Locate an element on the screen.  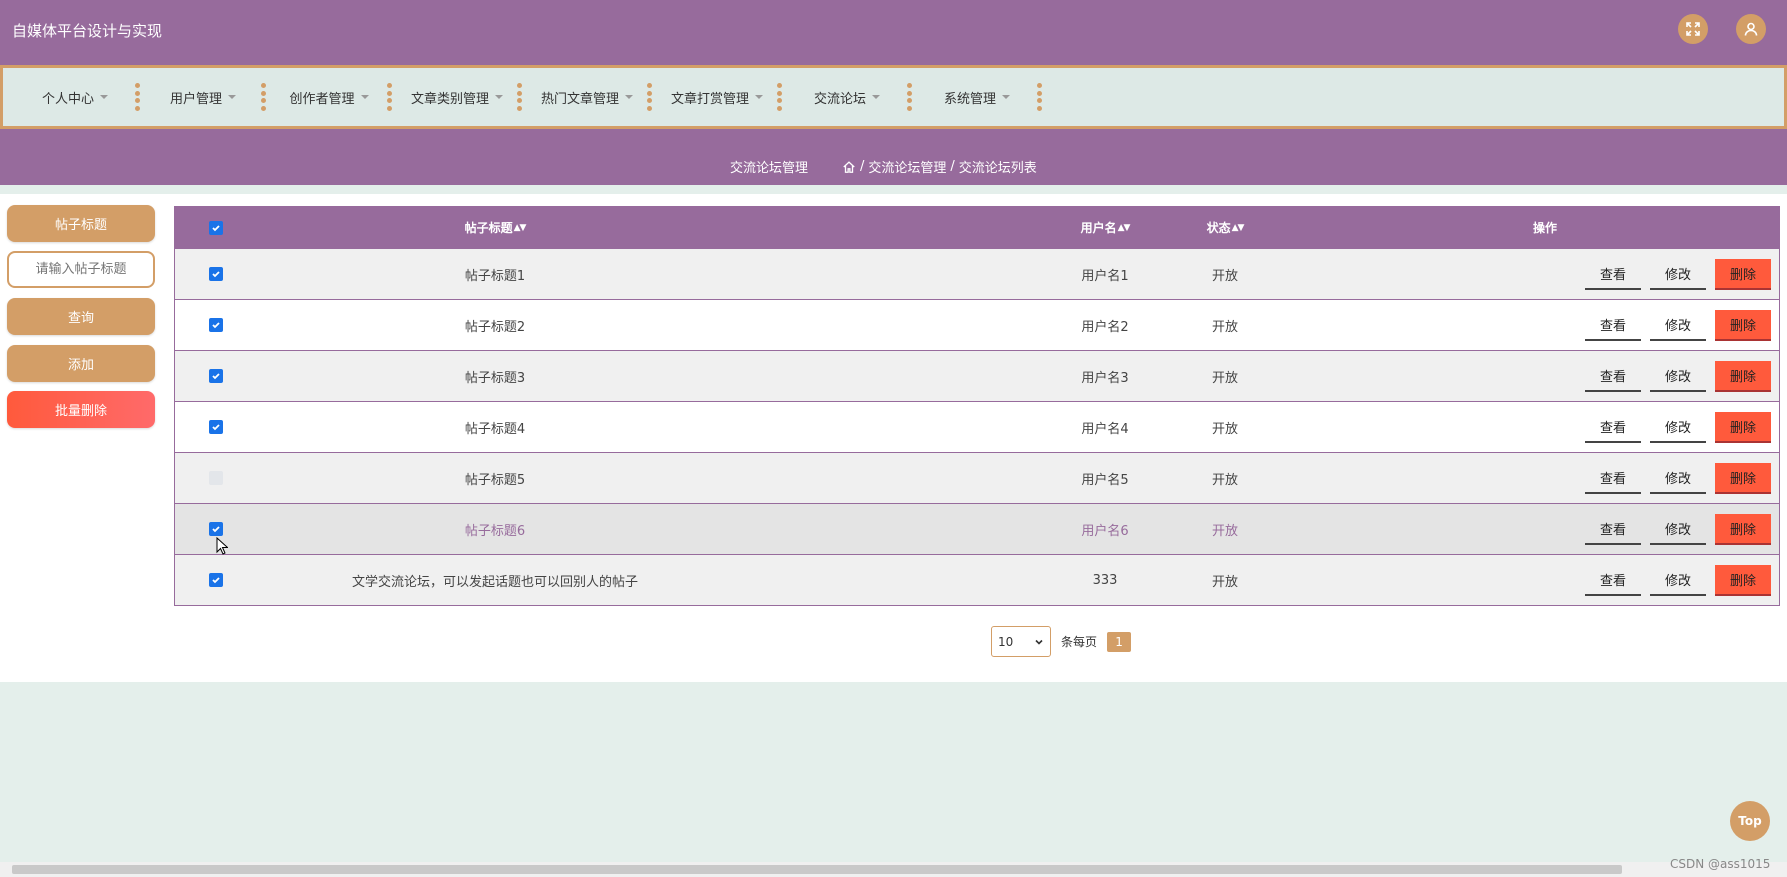
horizontal-scrollbar is located at coordinates (893, 869).